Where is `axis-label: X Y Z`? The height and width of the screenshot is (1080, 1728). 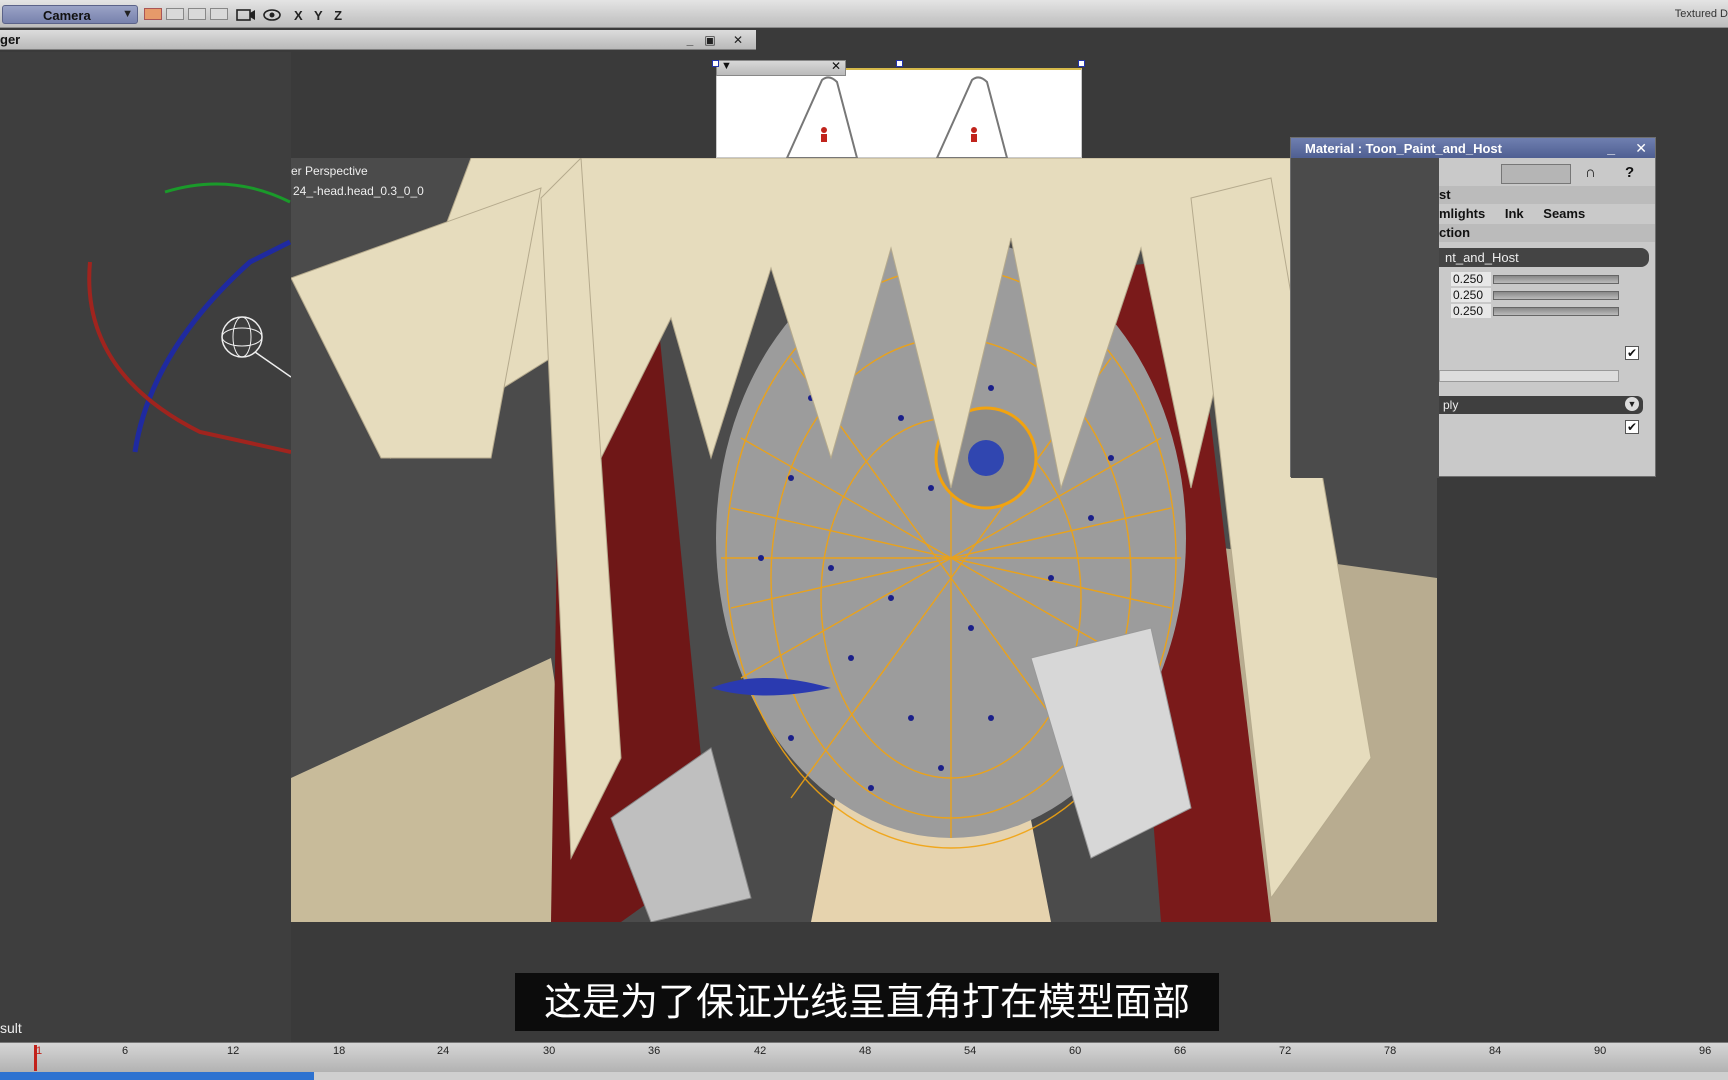 axis-label: X Y Z is located at coordinates (320, 15).